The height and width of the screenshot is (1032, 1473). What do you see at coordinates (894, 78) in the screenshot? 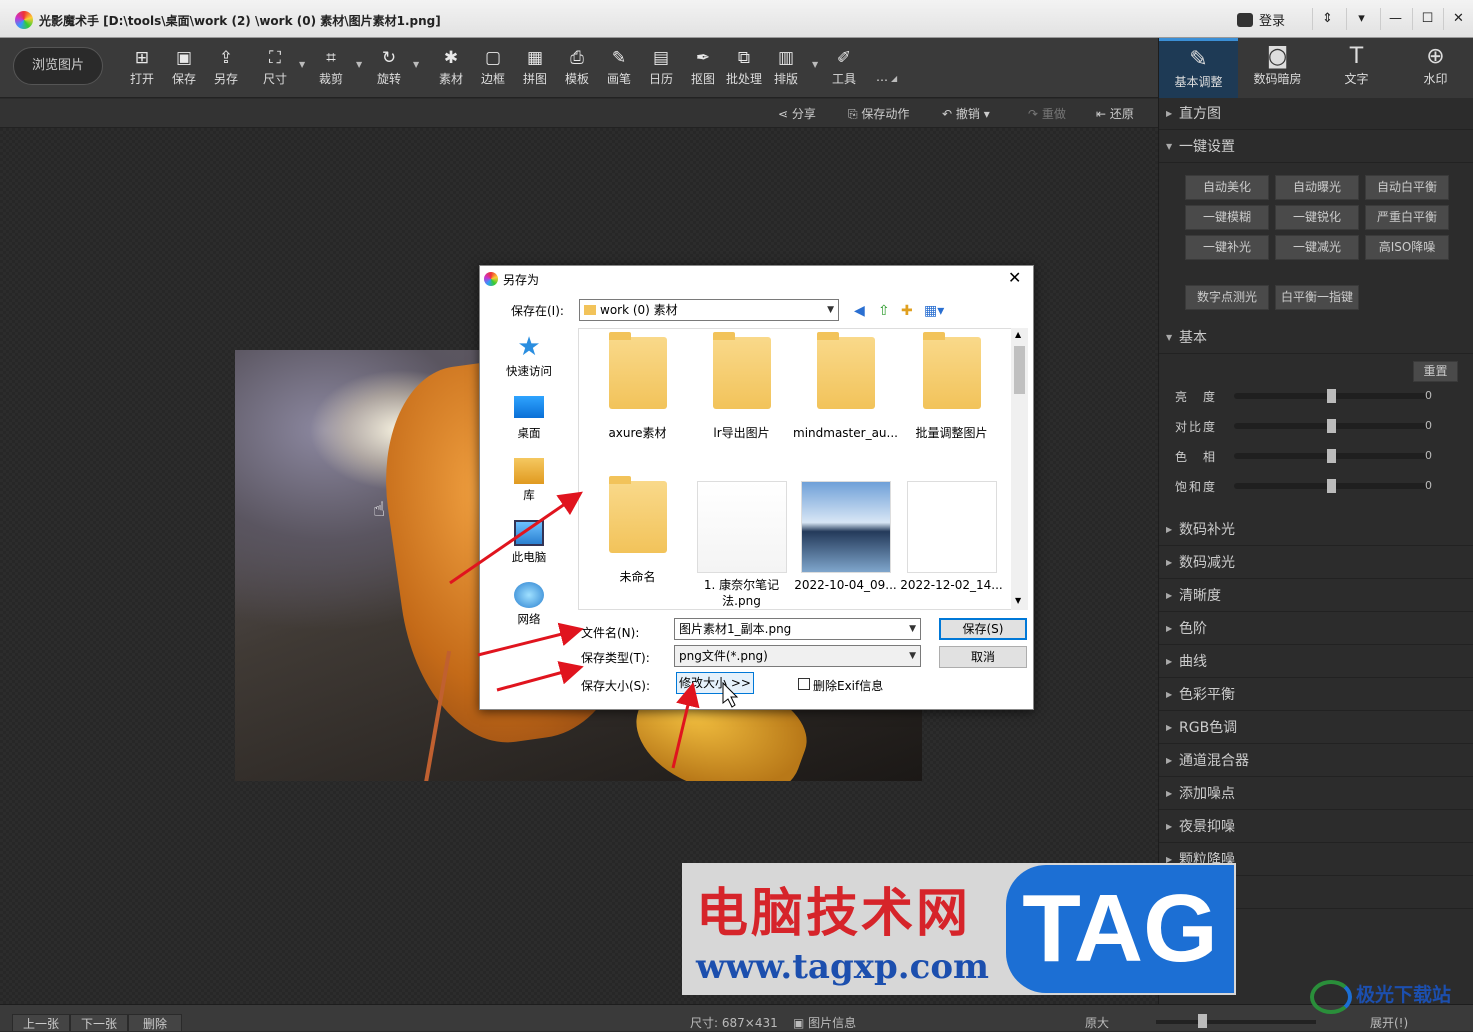
I see `more-expand-icon: ◢` at bounding box center [894, 78].